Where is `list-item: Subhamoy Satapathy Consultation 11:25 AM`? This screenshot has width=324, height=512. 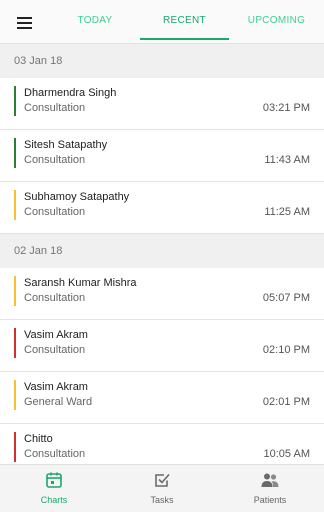 list-item: Subhamoy Satapathy Consultation 11:25 AM is located at coordinates (162, 208).